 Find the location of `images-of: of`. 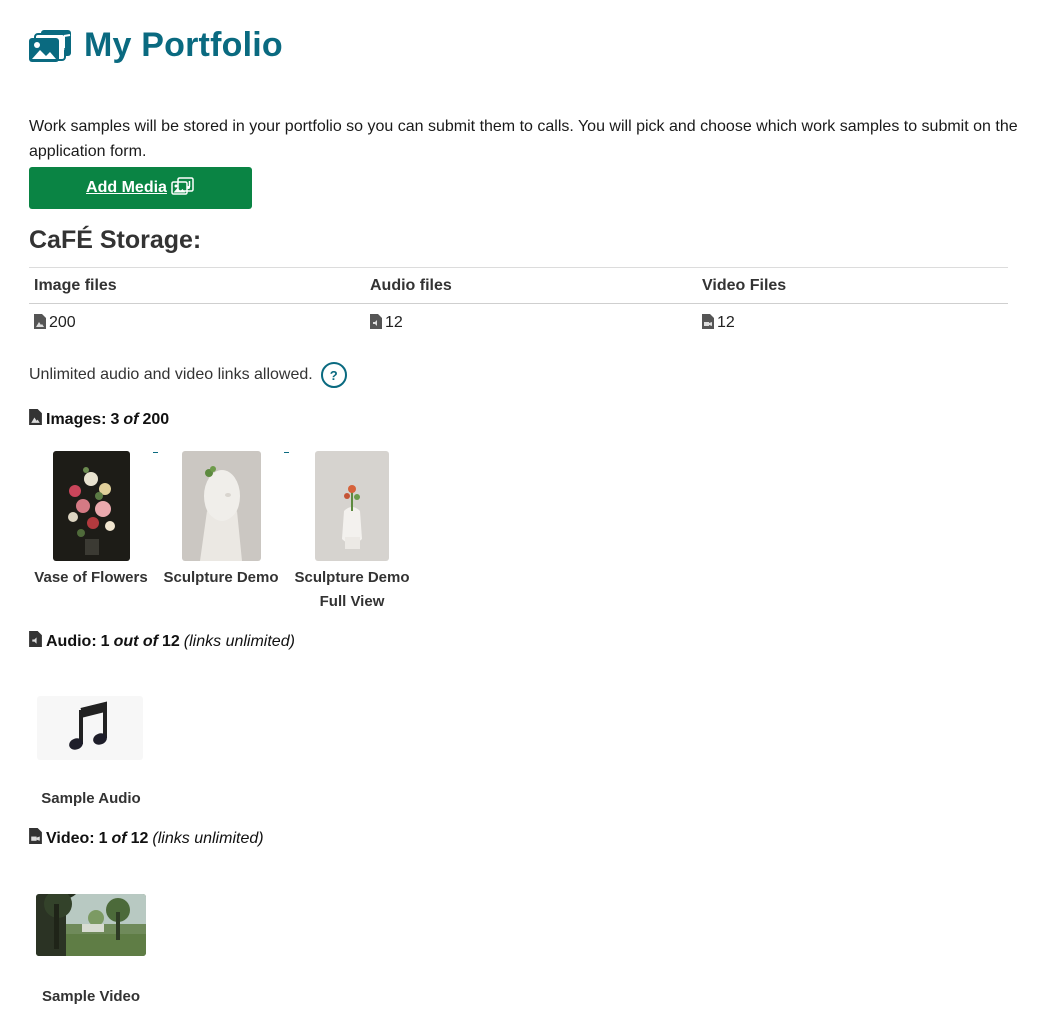

images-of: of is located at coordinates (131, 419).